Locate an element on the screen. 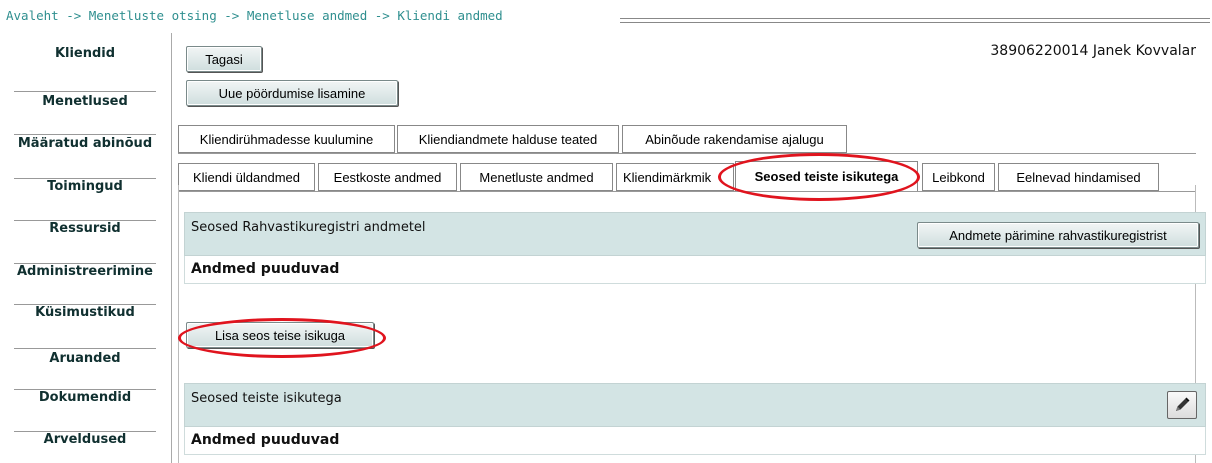 This screenshot has width=1212, height=463. sidebar-item-kliendid: Kliendid is located at coordinates (85, 57).